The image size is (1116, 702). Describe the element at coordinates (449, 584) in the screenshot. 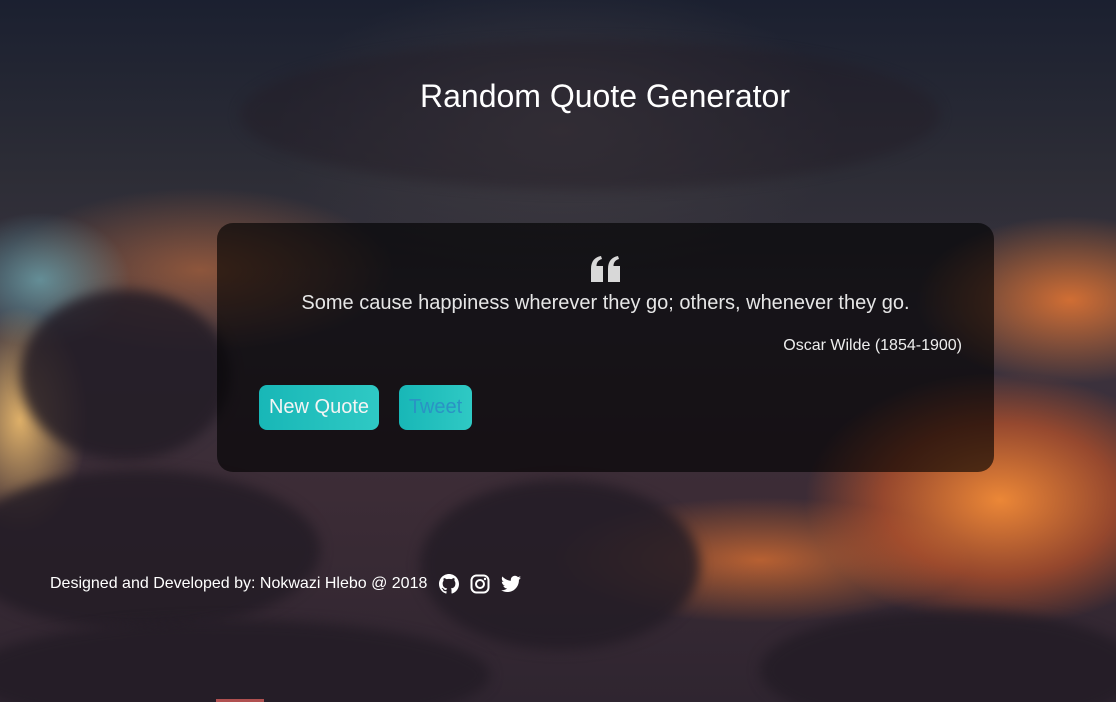

I see `github-icon` at that location.